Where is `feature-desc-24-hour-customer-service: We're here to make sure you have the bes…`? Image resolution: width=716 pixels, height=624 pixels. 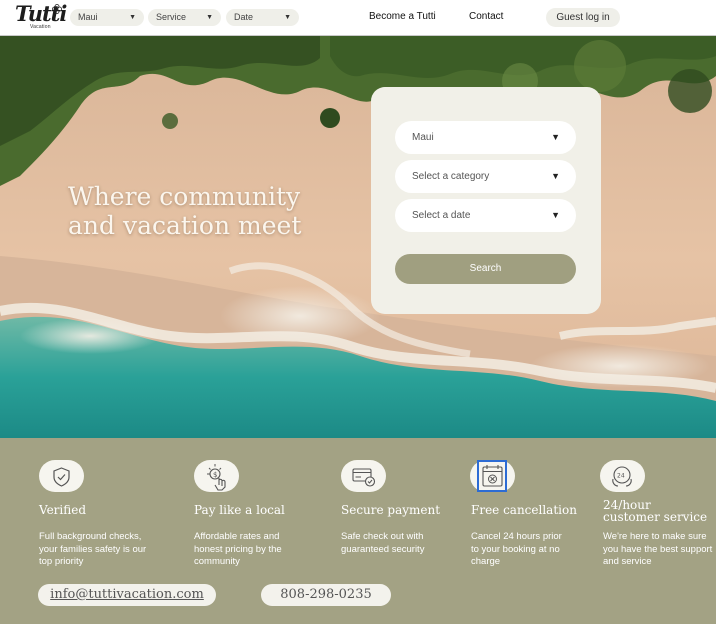
feature-desc-24-hour-customer-service: We're here to make sure you have the bes… is located at coordinates (658, 549).